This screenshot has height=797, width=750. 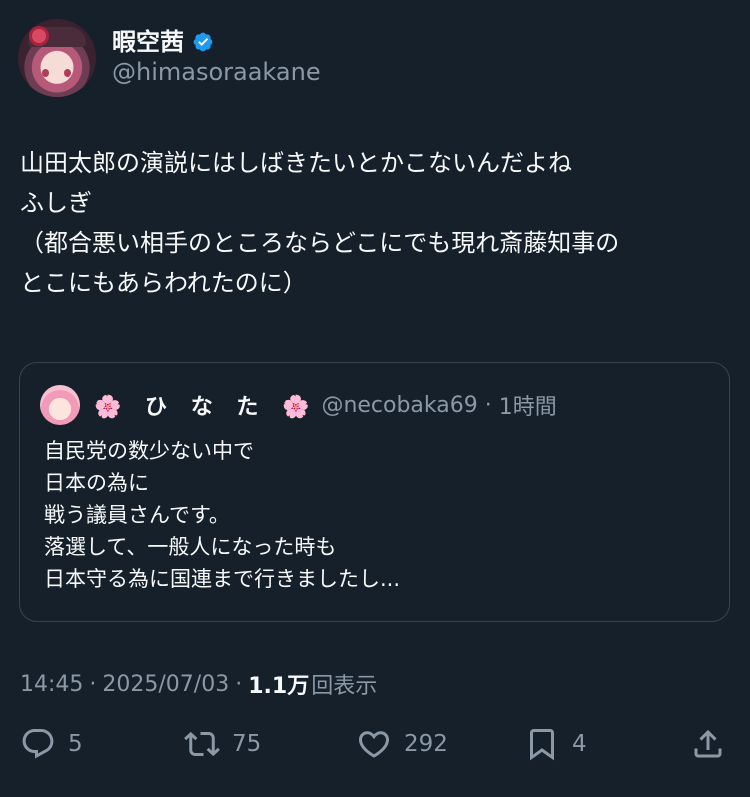 What do you see at coordinates (56, 203) in the screenshot?
I see `tweet-line: ふしぎ` at bounding box center [56, 203].